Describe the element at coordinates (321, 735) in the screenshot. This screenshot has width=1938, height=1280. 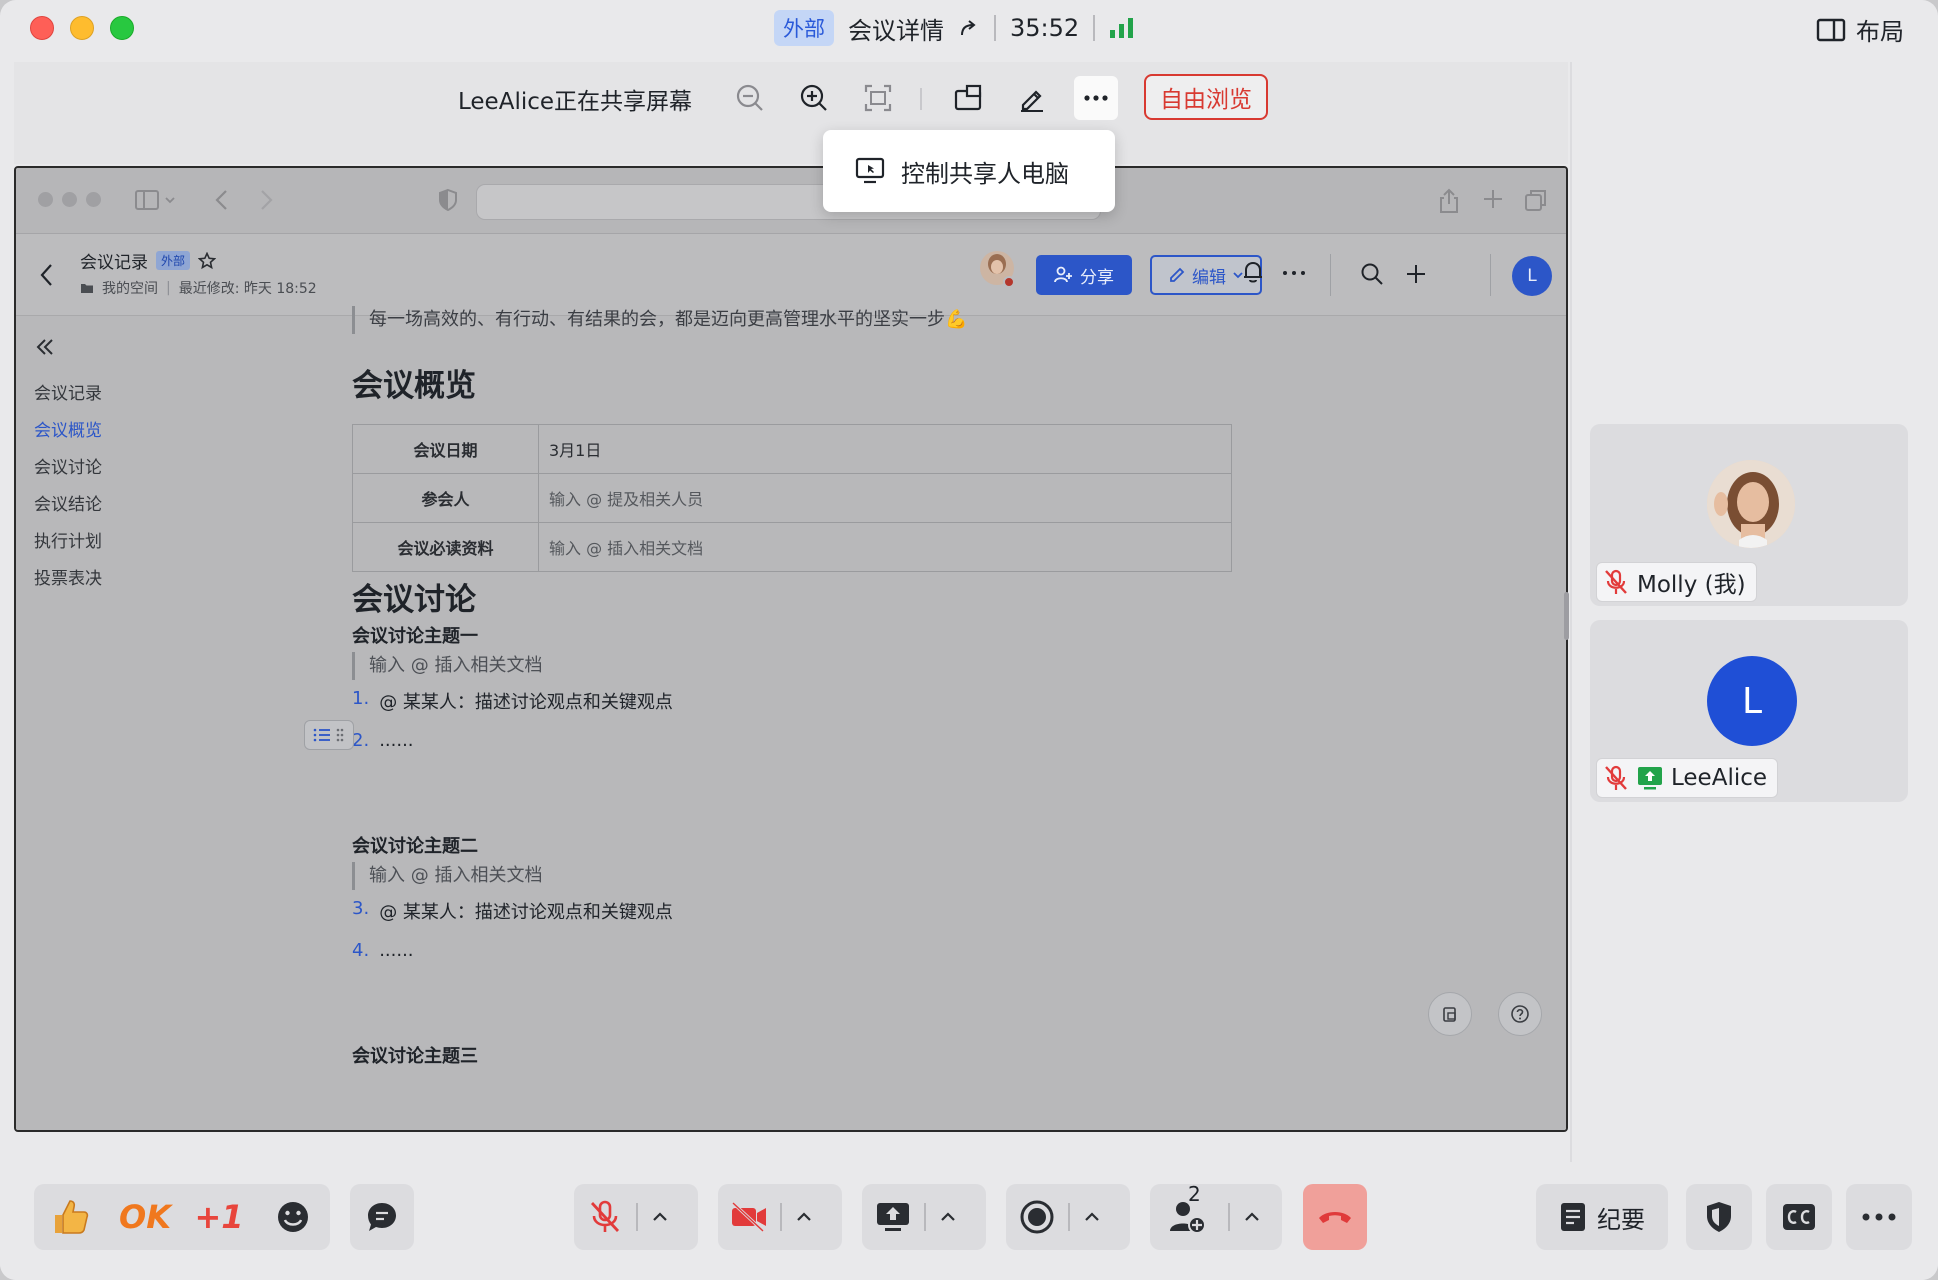
I see `list-format-icon` at that location.